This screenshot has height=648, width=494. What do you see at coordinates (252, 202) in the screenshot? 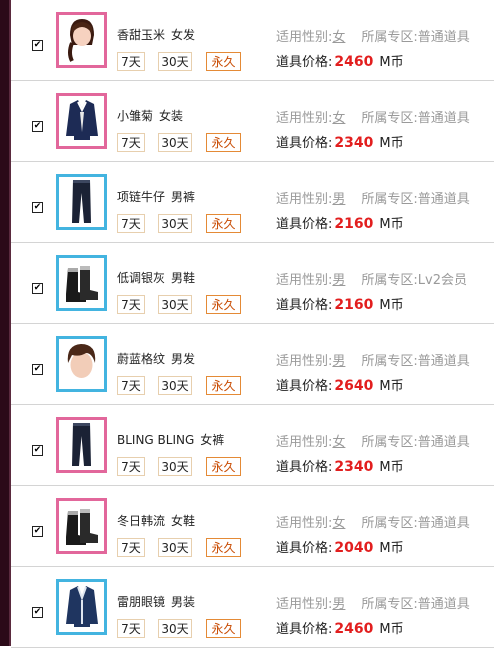
I see `list-item: ✔ 项链牛仔 男裤 7天 30天 永久 适用性别:男 所属专区:普通道具 道具价格: 2160 M币` at bounding box center [252, 202].